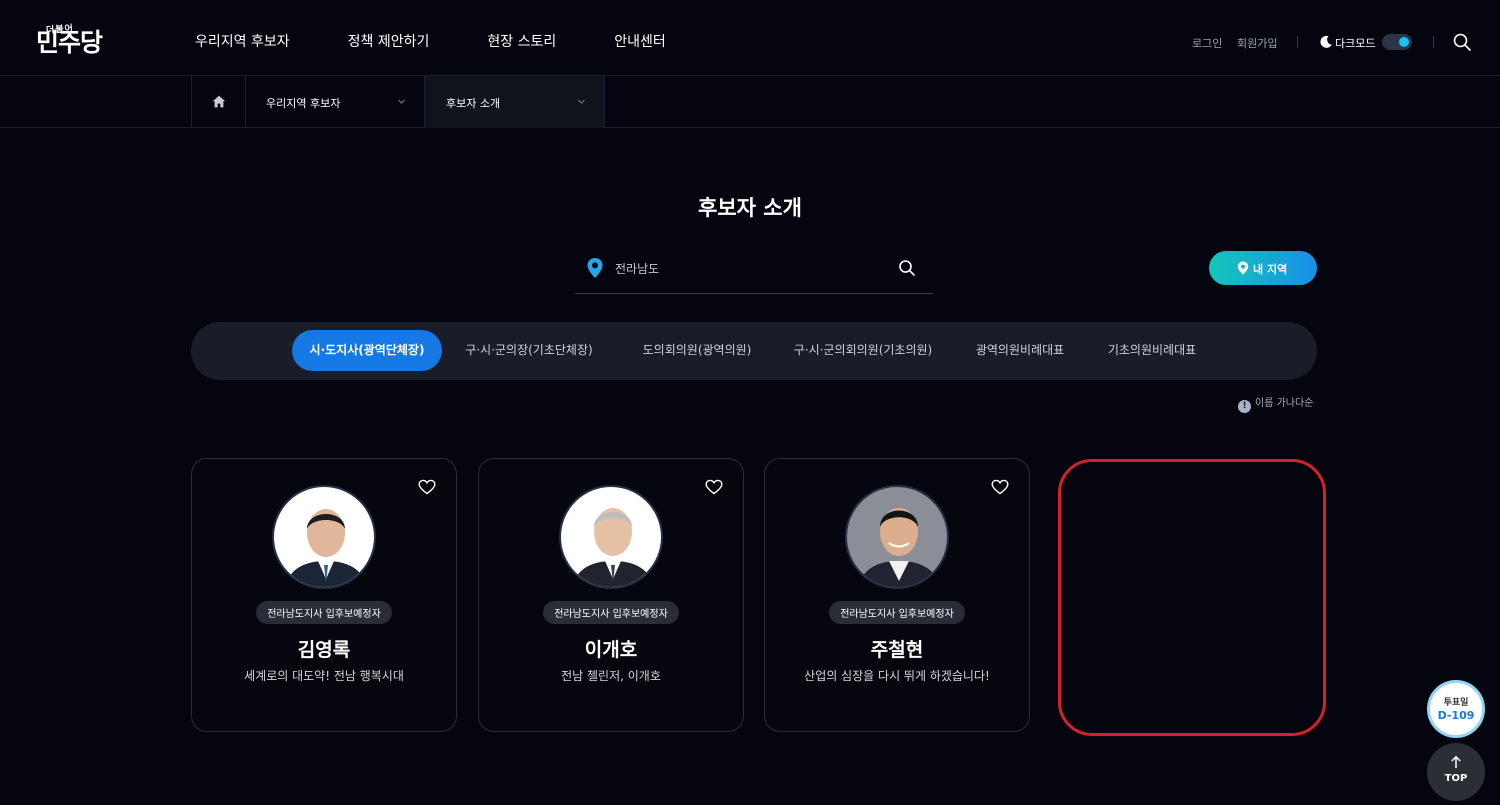 Image resolution: width=1500 pixels, height=805 pixels. What do you see at coordinates (1207, 43) in the screenshot?
I see `login-link: 로그인` at bounding box center [1207, 43].